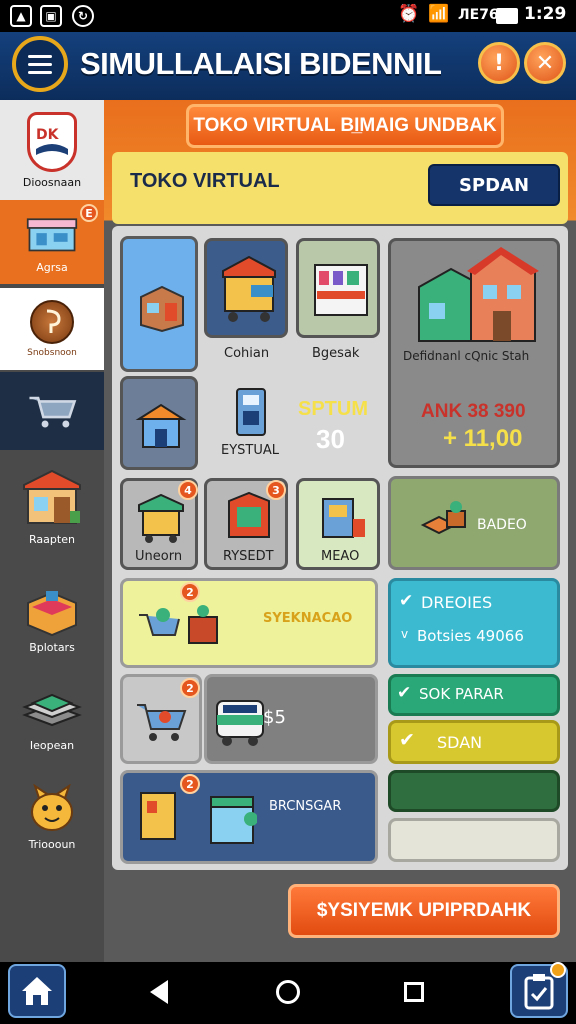 The image size is (576, 1024). I want to click on shopping-cart-icon, so click(162, 722).